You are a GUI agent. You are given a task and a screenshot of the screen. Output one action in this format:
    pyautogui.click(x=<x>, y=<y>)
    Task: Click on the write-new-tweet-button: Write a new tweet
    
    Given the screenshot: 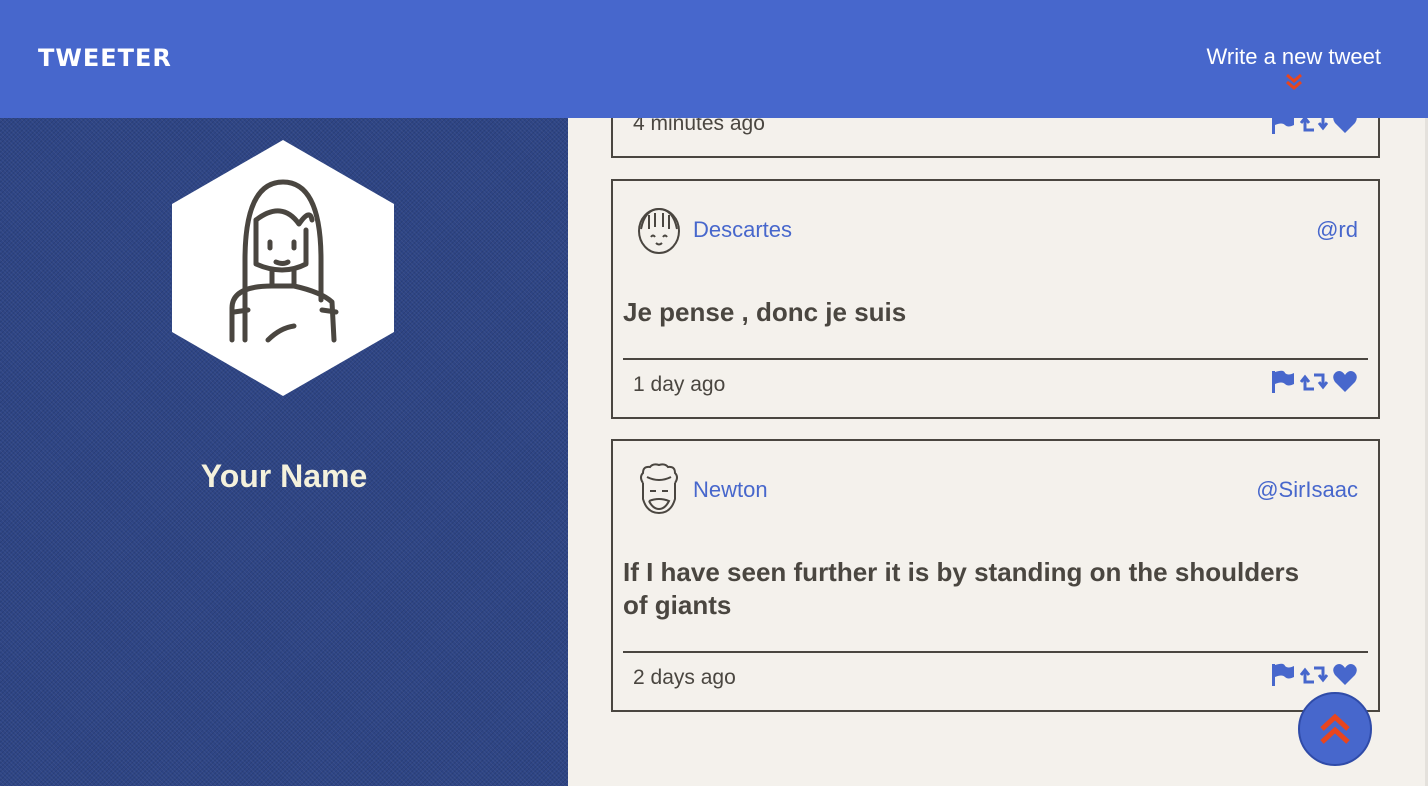 What is the action you would take?
    pyautogui.click(x=1294, y=68)
    